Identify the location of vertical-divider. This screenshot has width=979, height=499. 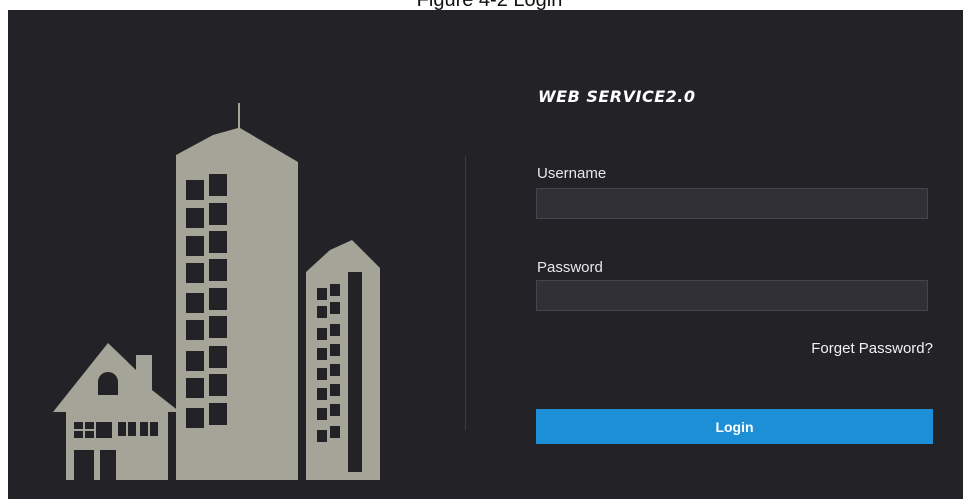
(465, 293).